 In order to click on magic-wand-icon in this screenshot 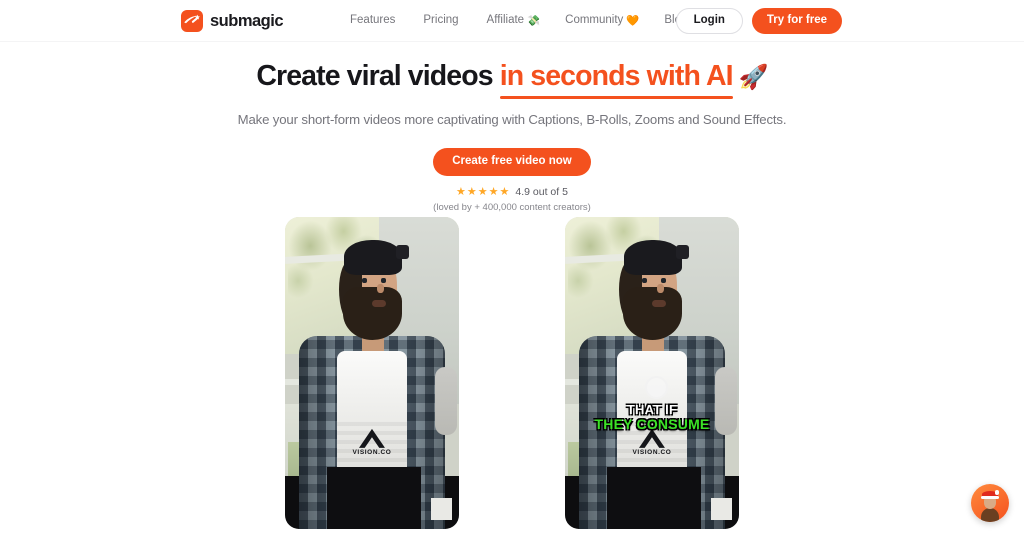, I will do `click(192, 21)`.